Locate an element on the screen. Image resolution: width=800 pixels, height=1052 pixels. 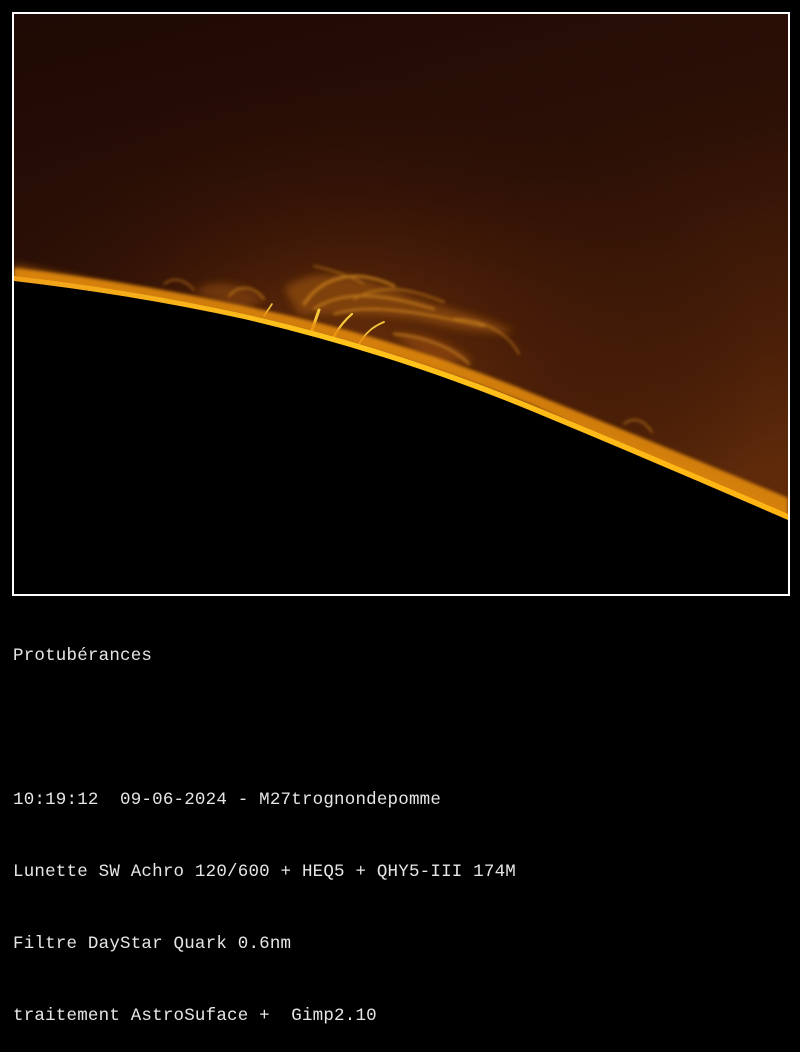
caption-title: Protubérances is located at coordinates (83, 656).